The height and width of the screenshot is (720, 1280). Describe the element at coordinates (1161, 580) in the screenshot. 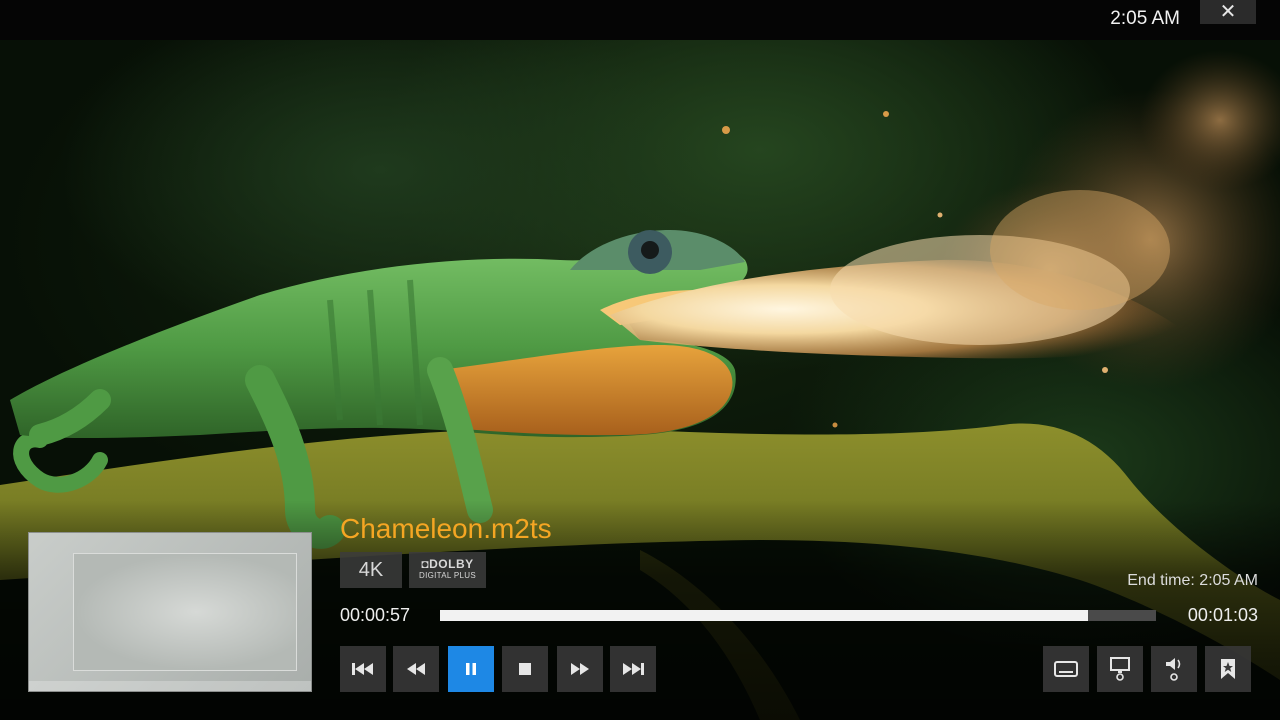

I see `end-time-label: End time:` at that location.